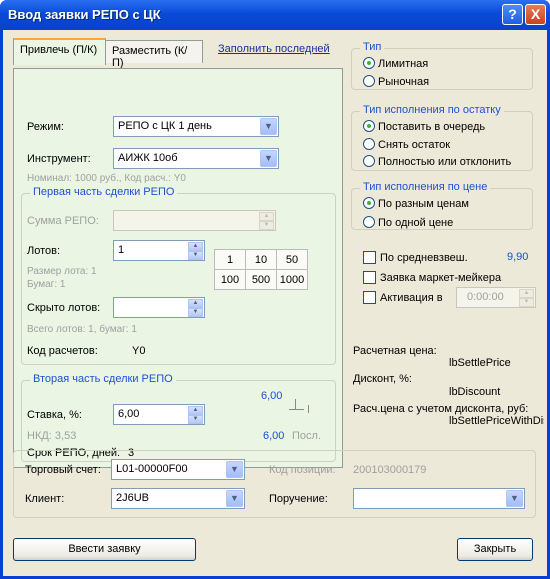  What do you see at coordinates (395, 351) in the screenshot?
I see `settle-price-label: Расчетная цена:` at bounding box center [395, 351].